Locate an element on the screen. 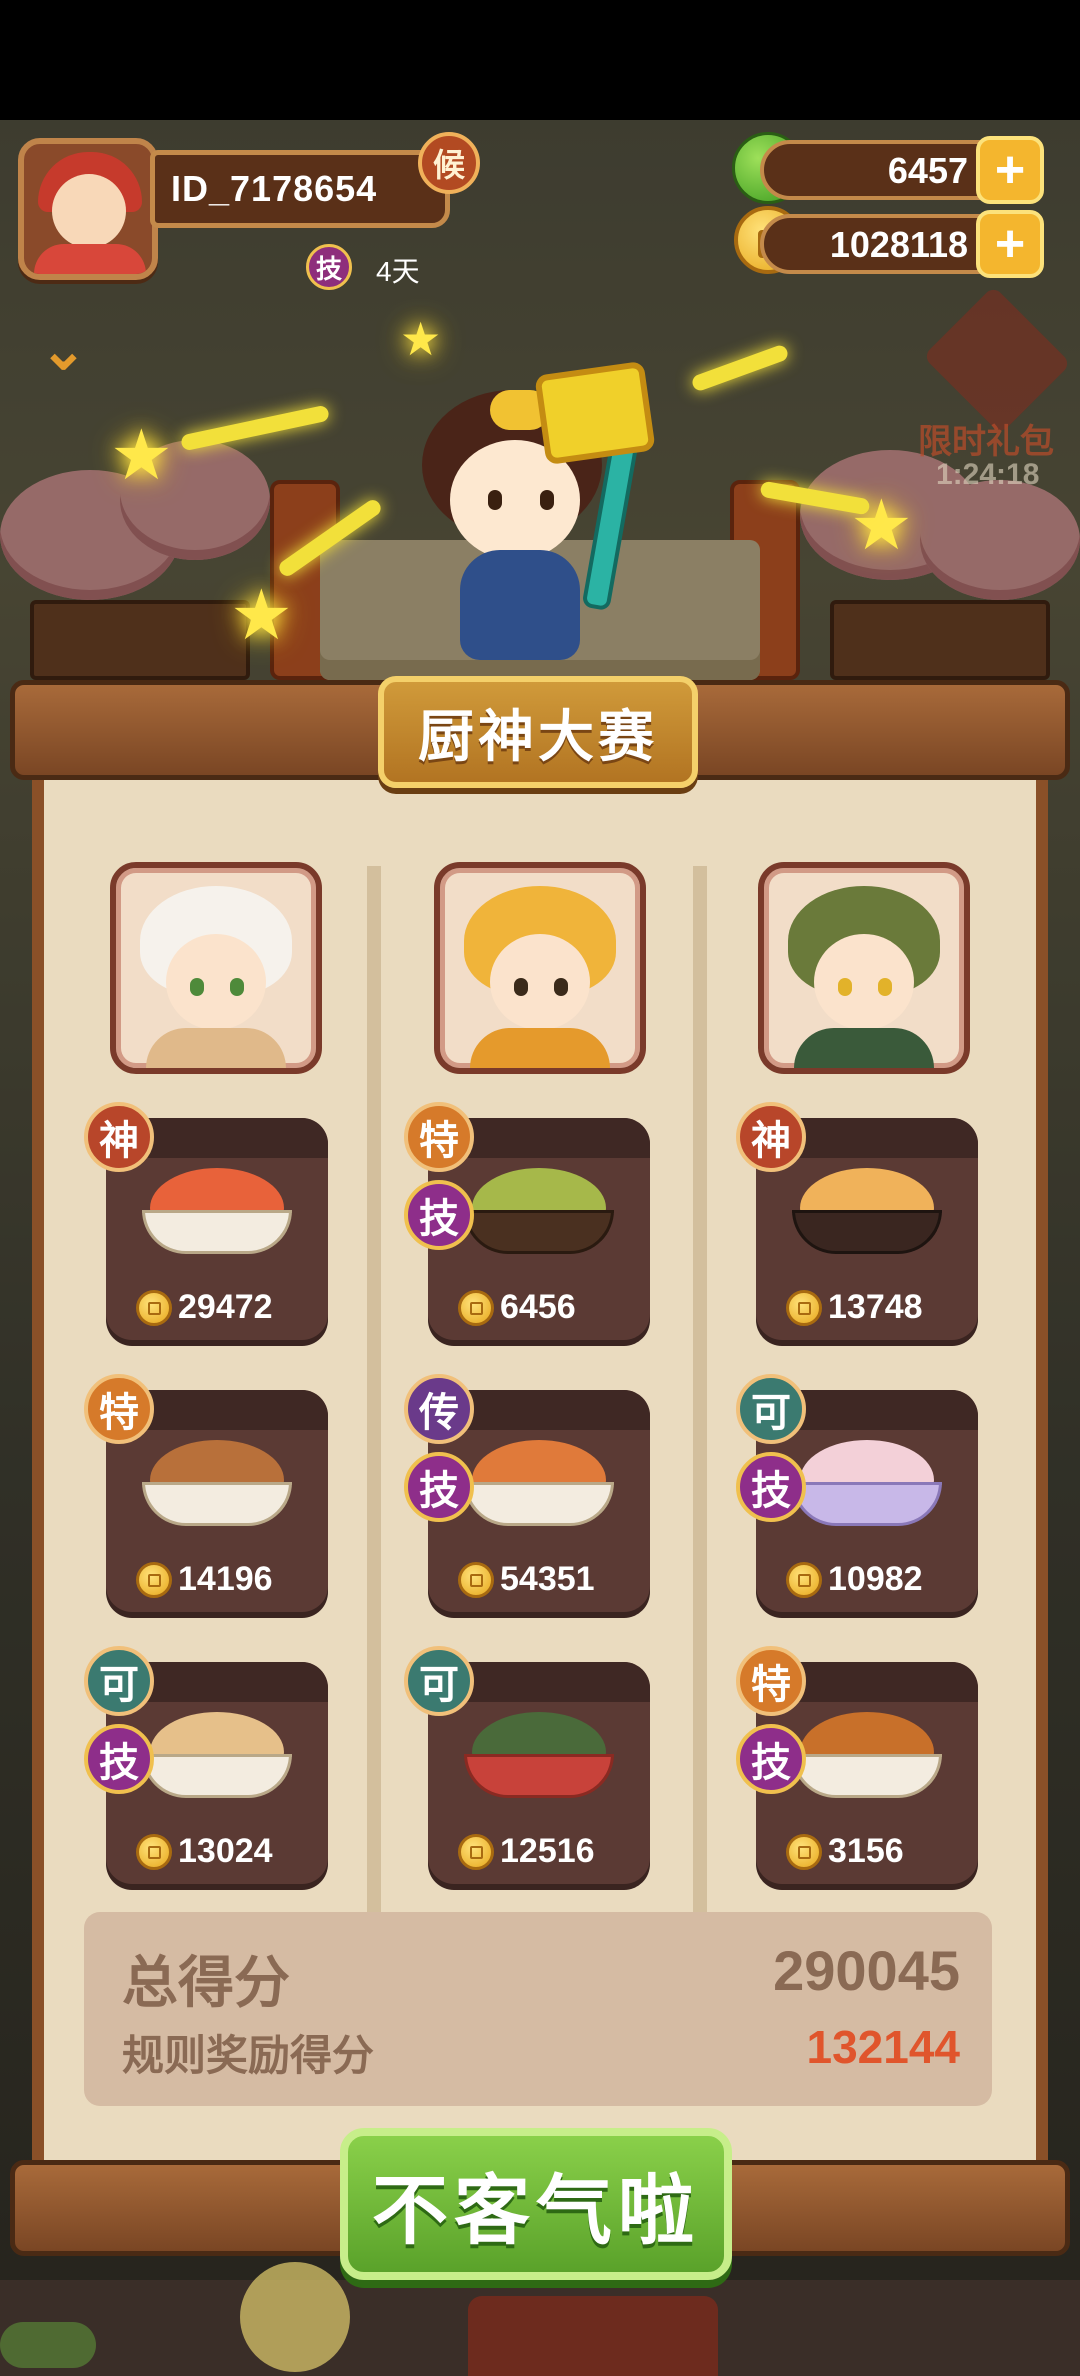 This screenshot has height=2376, width=1080. chevron-down-icon: ⌄ is located at coordinates (80, 350).